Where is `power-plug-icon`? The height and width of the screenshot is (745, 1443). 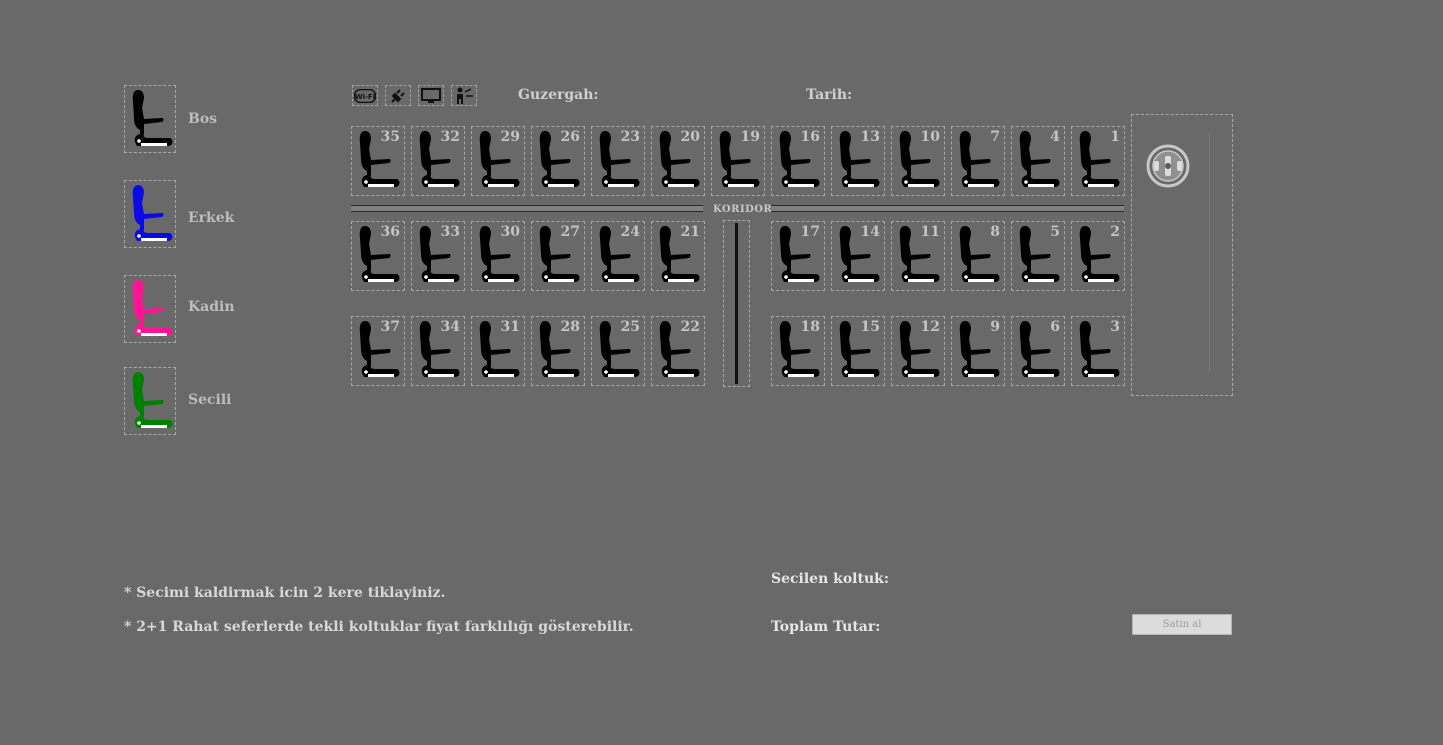 power-plug-icon is located at coordinates (398, 95).